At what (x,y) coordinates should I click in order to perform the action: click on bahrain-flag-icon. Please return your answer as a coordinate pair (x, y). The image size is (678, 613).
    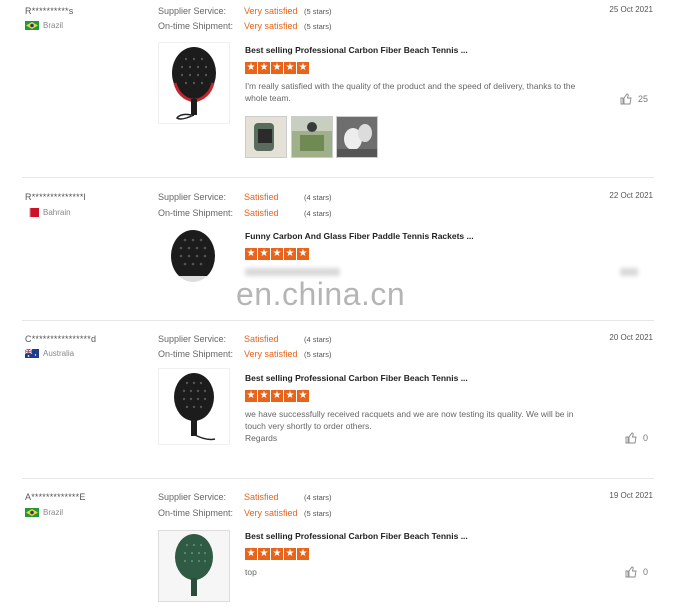
    Looking at the image, I should click on (32, 212).